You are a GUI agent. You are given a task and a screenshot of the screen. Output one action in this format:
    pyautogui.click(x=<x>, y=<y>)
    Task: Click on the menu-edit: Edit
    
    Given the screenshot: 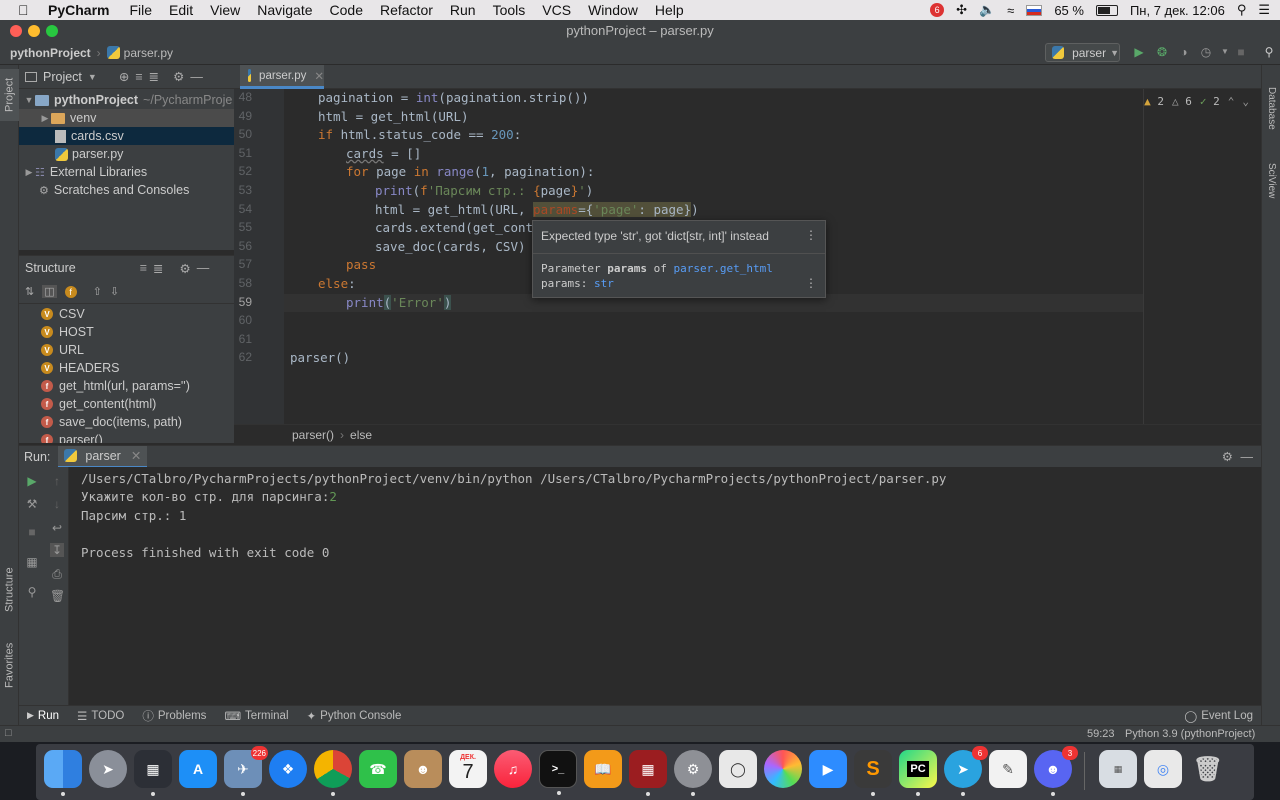 What is the action you would take?
    pyautogui.click(x=181, y=10)
    